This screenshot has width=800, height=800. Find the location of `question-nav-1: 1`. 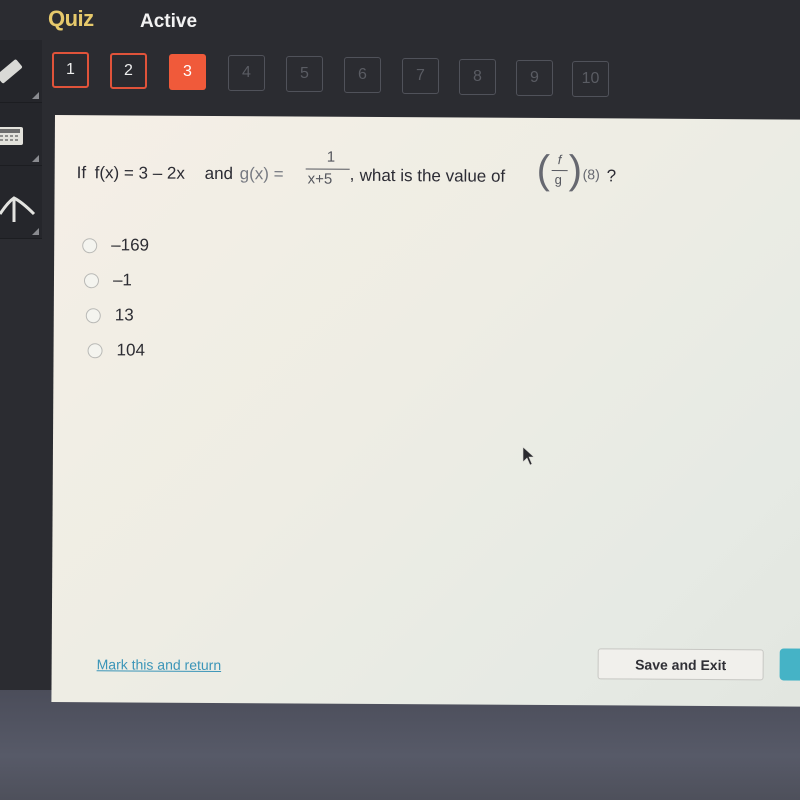

question-nav-1: 1 is located at coordinates (70, 70).